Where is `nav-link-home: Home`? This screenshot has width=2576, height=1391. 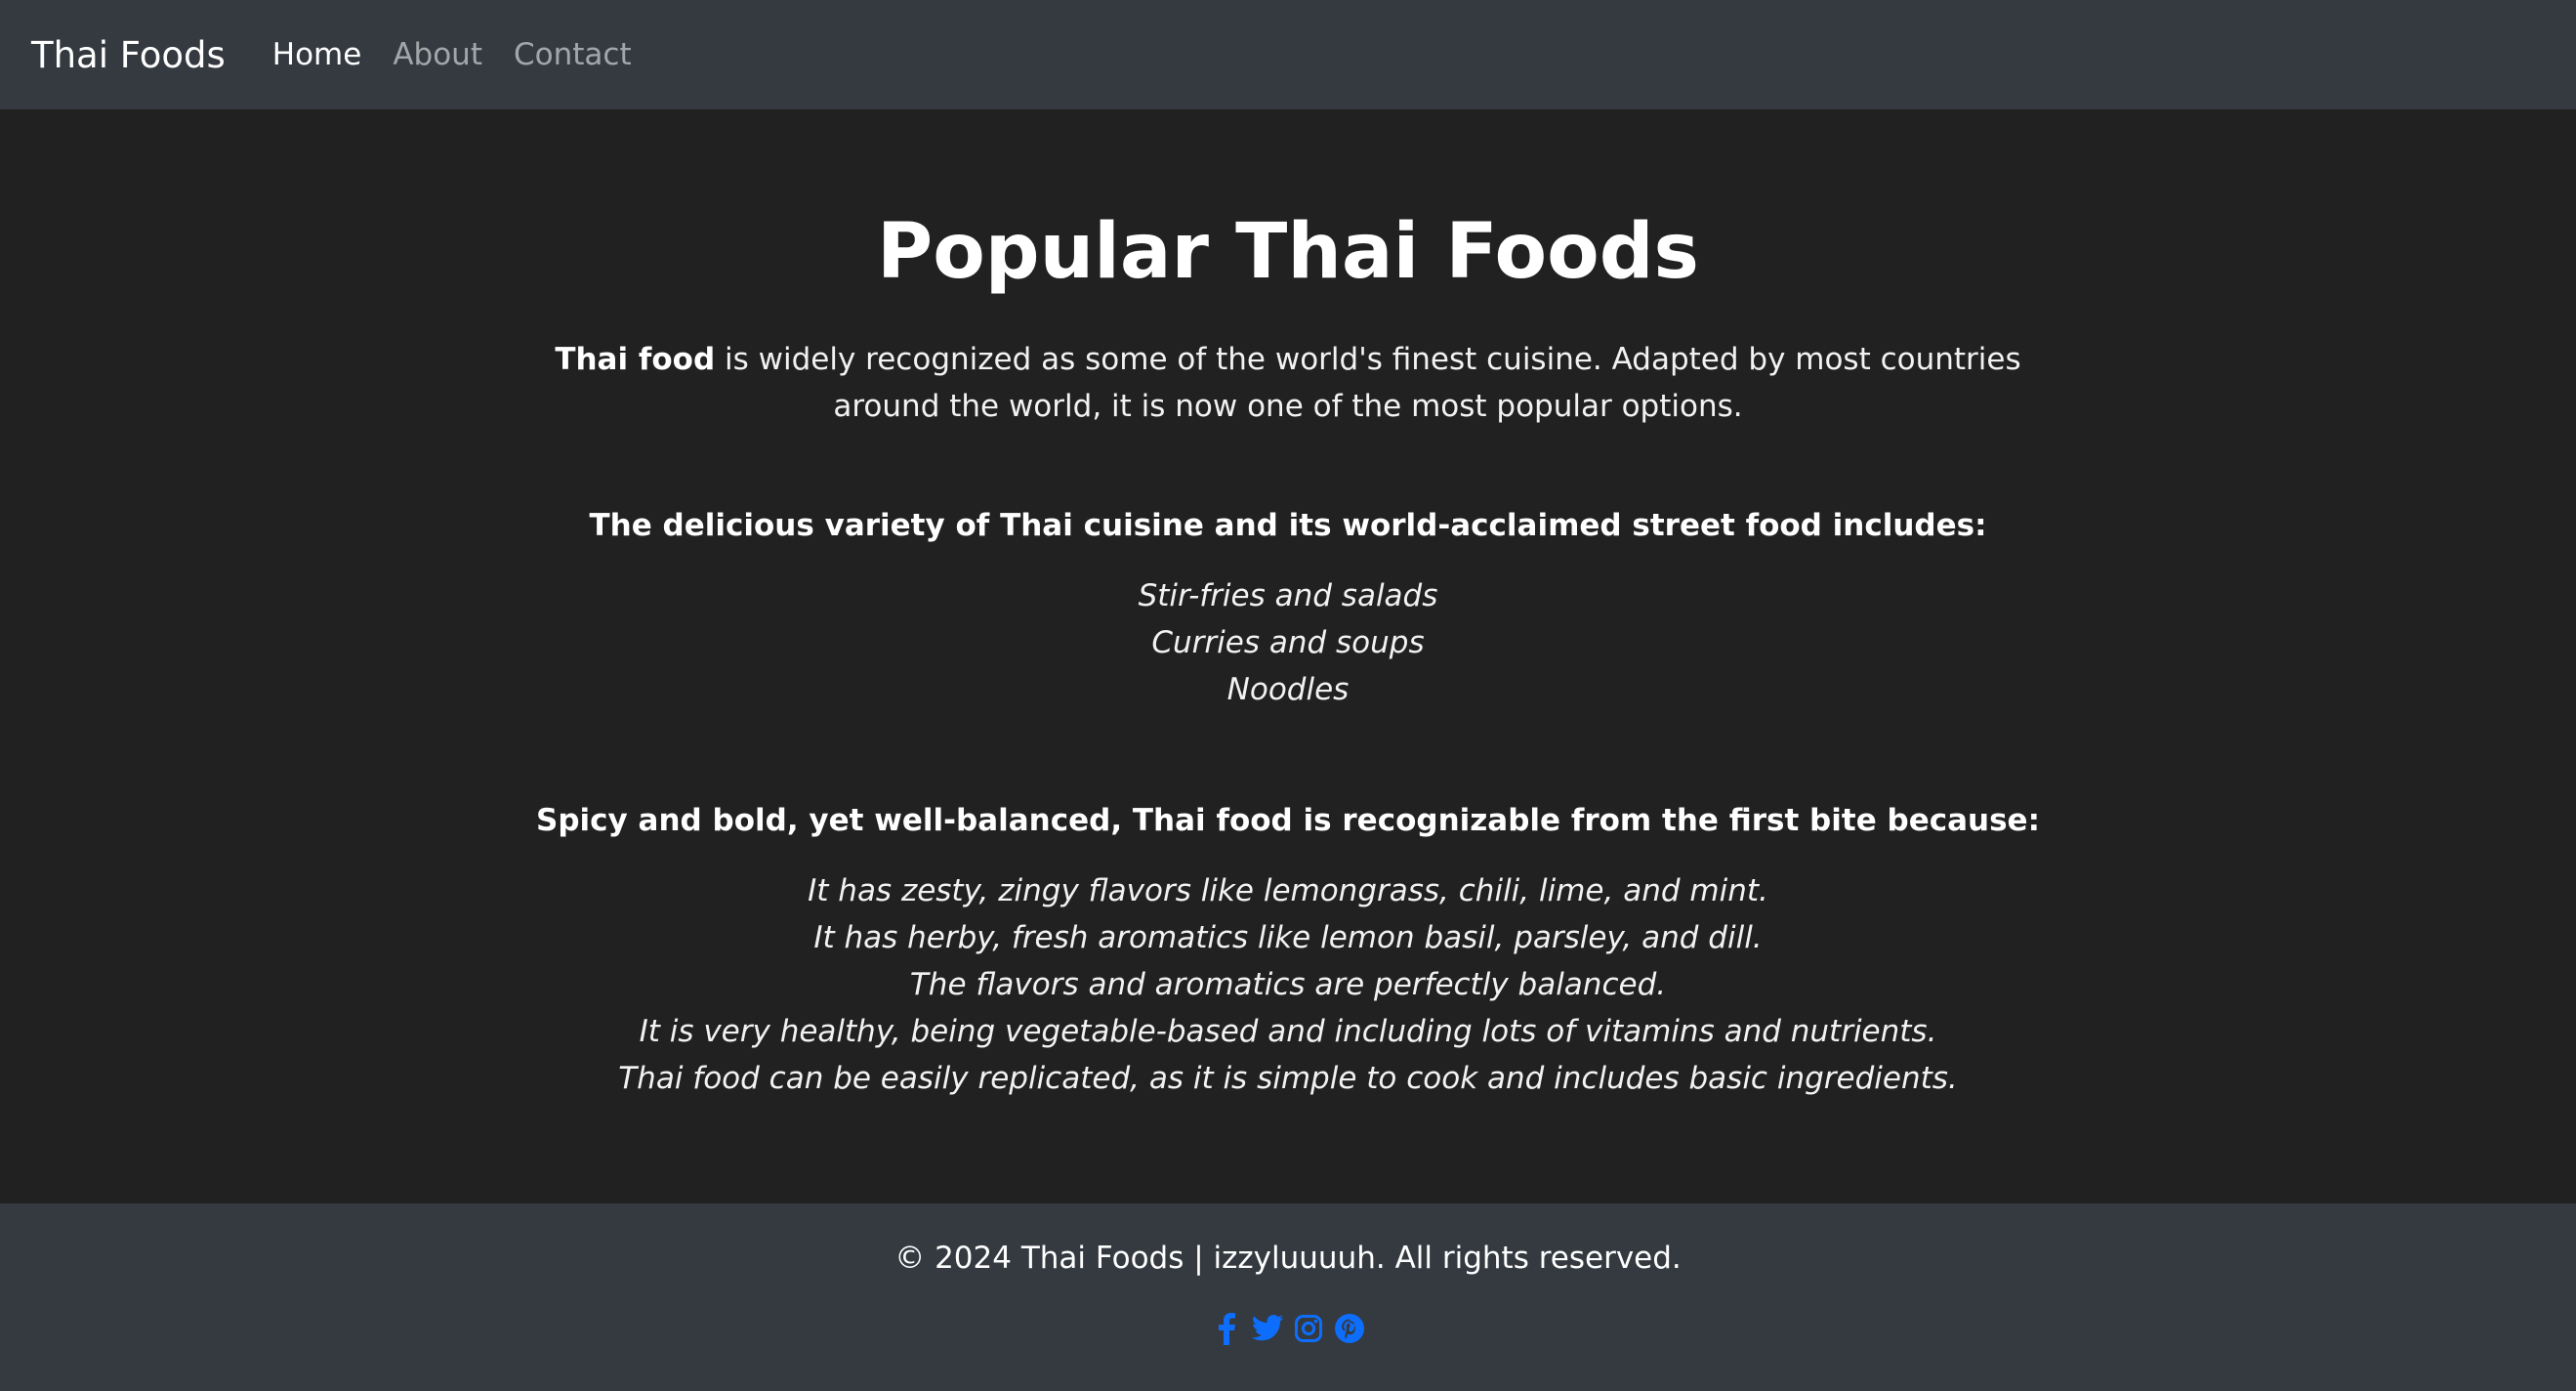 nav-link-home: Home is located at coordinates (317, 54).